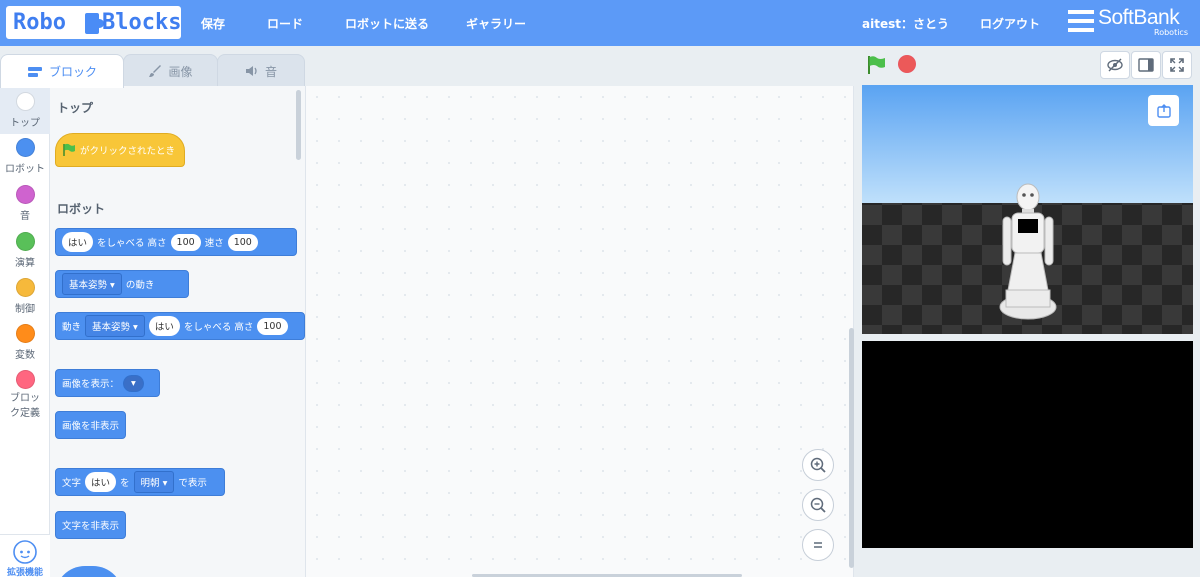 The width and height of the screenshot is (1200, 577). I want to click on tab-blocks-label: ブロック, so click(72, 72).